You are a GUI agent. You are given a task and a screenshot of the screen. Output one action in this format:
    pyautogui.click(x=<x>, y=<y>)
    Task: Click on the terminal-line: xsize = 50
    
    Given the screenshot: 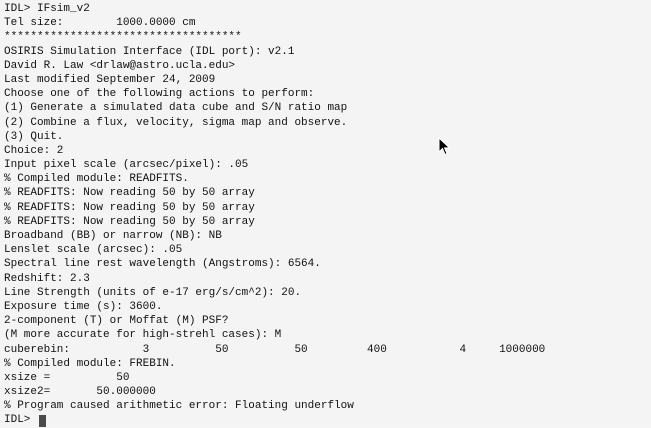 What is the action you would take?
    pyautogui.click(x=67, y=377)
    